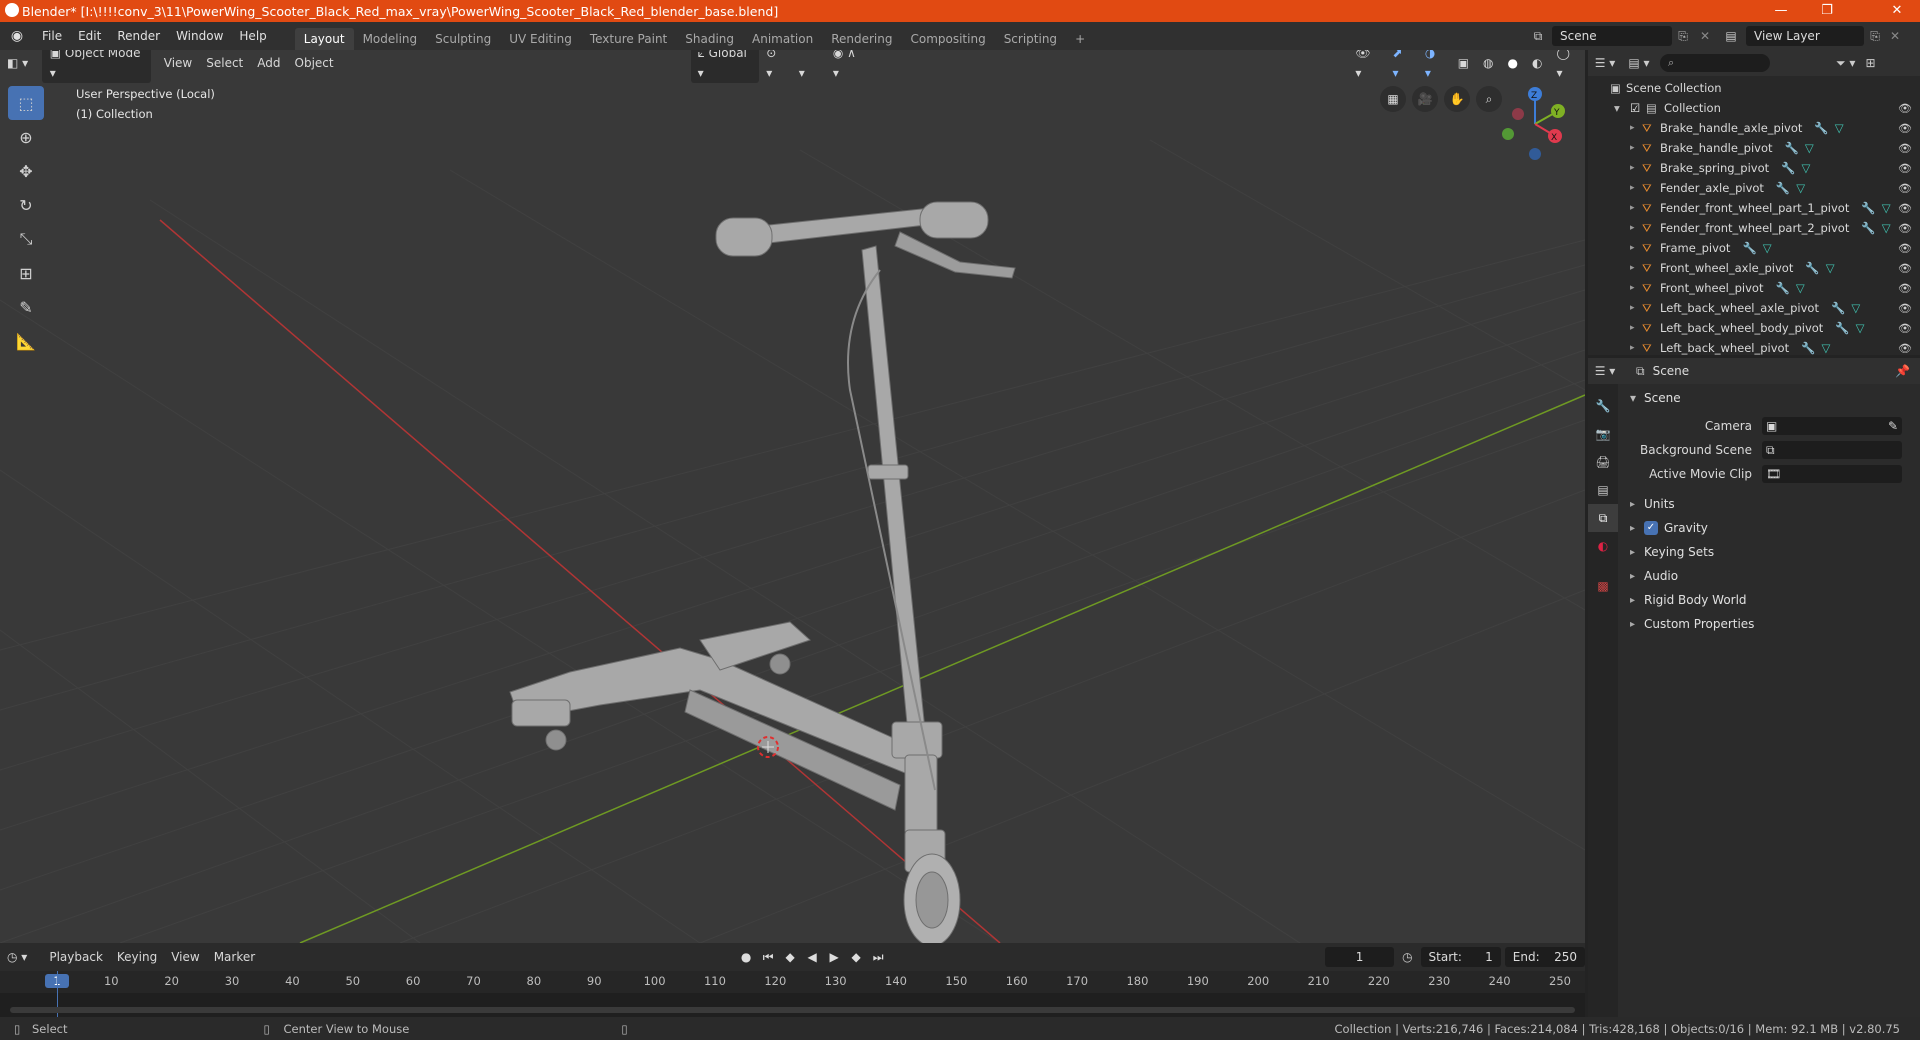 This screenshot has height=1040, width=1920. What do you see at coordinates (1535, 154) in the screenshot?
I see `gizmo-neg-z-icon` at bounding box center [1535, 154].